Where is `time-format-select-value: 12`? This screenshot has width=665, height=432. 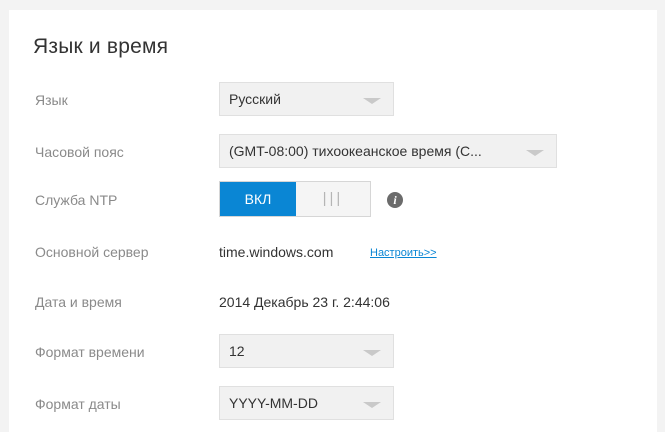 time-format-select-value: 12 is located at coordinates (237, 351).